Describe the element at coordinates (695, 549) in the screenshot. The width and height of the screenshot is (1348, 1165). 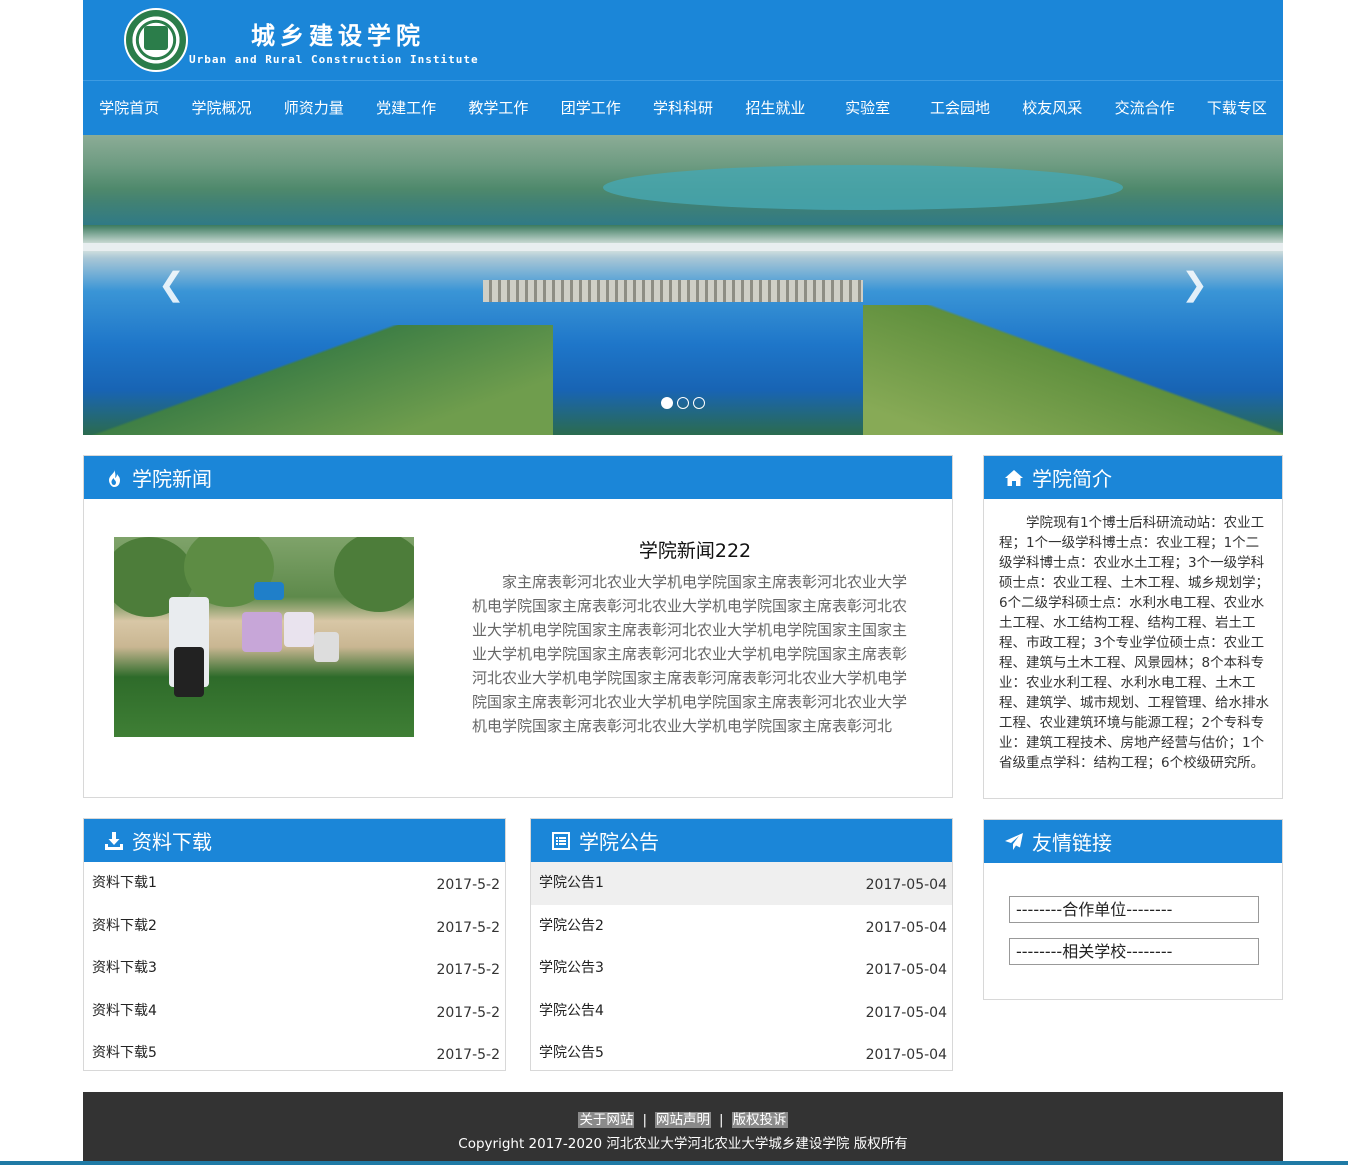
I see `news-headline: 学院新闻222` at that location.